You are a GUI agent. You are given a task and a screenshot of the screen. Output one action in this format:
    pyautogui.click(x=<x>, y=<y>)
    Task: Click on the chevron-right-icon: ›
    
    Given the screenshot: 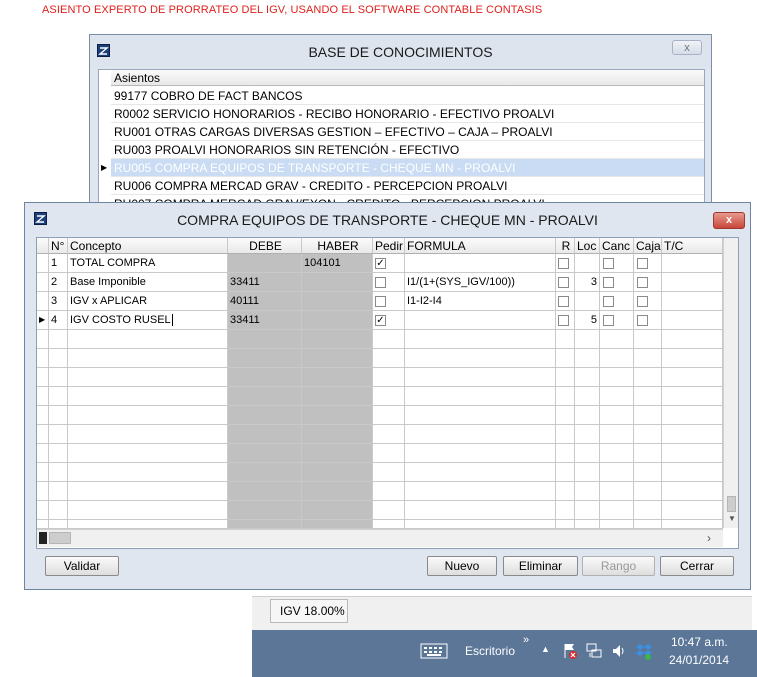 What is the action you would take?
    pyautogui.click(x=713, y=538)
    